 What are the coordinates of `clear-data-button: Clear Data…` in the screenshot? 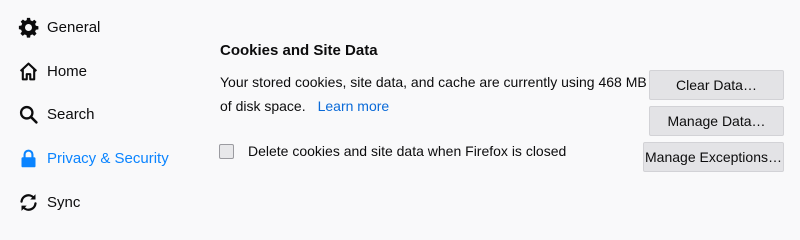 It's located at (716, 85).